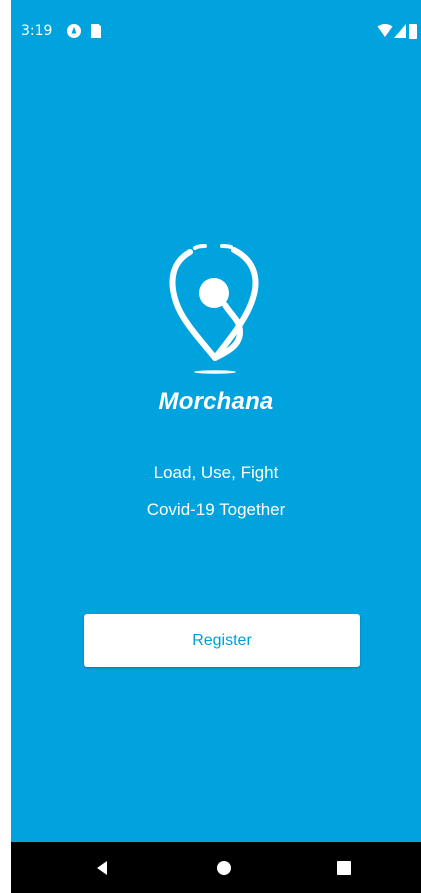 The image size is (421, 893). I want to click on app-name: Morchana, so click(216, 401).